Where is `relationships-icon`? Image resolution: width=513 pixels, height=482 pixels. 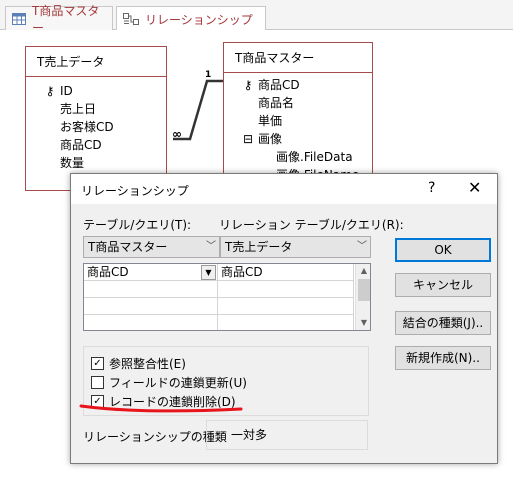 relationships-icon is located at coordinates (131, 19).